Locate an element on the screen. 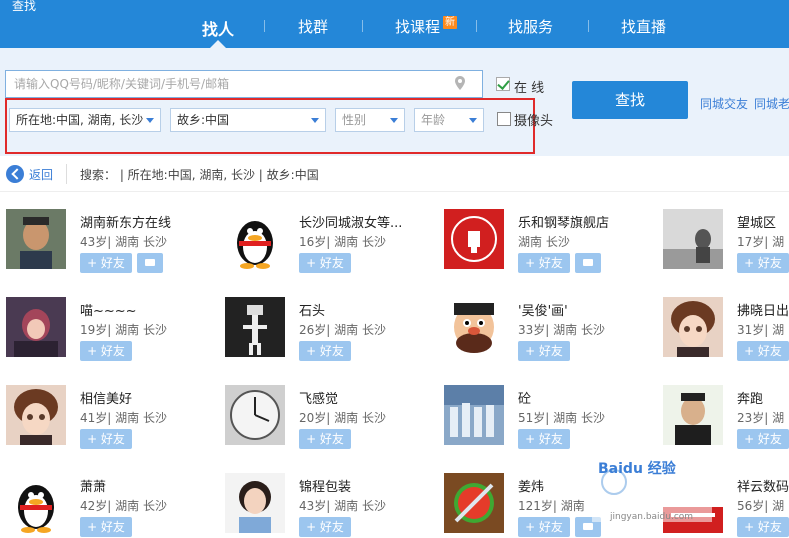 This screenshot has width=789, height=538. online-label: 在 线 is located at coordinates (529, 88).